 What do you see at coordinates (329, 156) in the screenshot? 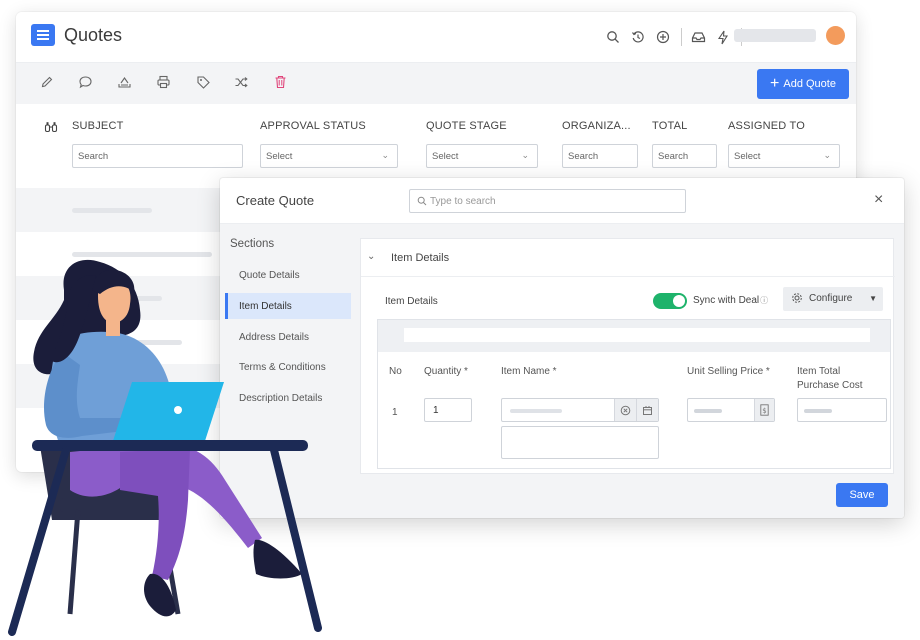
I see `approval-status-filter-select: Select ⌄` at bounding box center [329, 156].